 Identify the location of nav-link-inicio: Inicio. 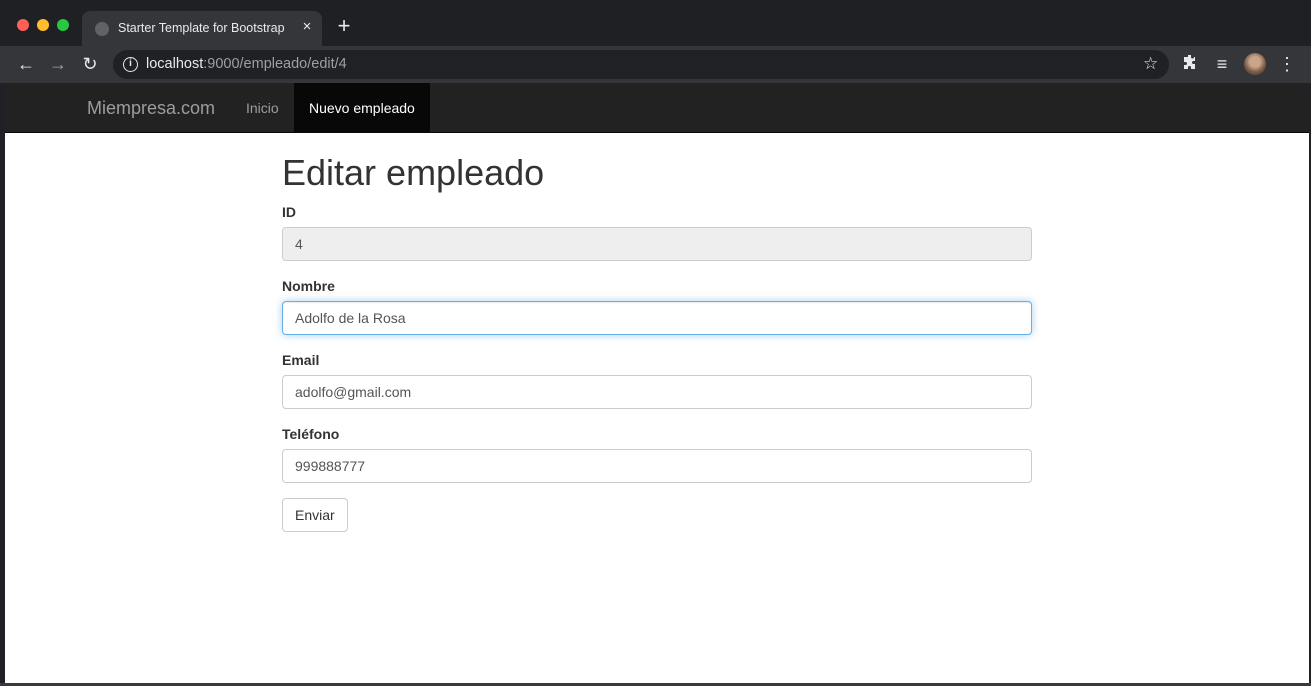
(262, 108).